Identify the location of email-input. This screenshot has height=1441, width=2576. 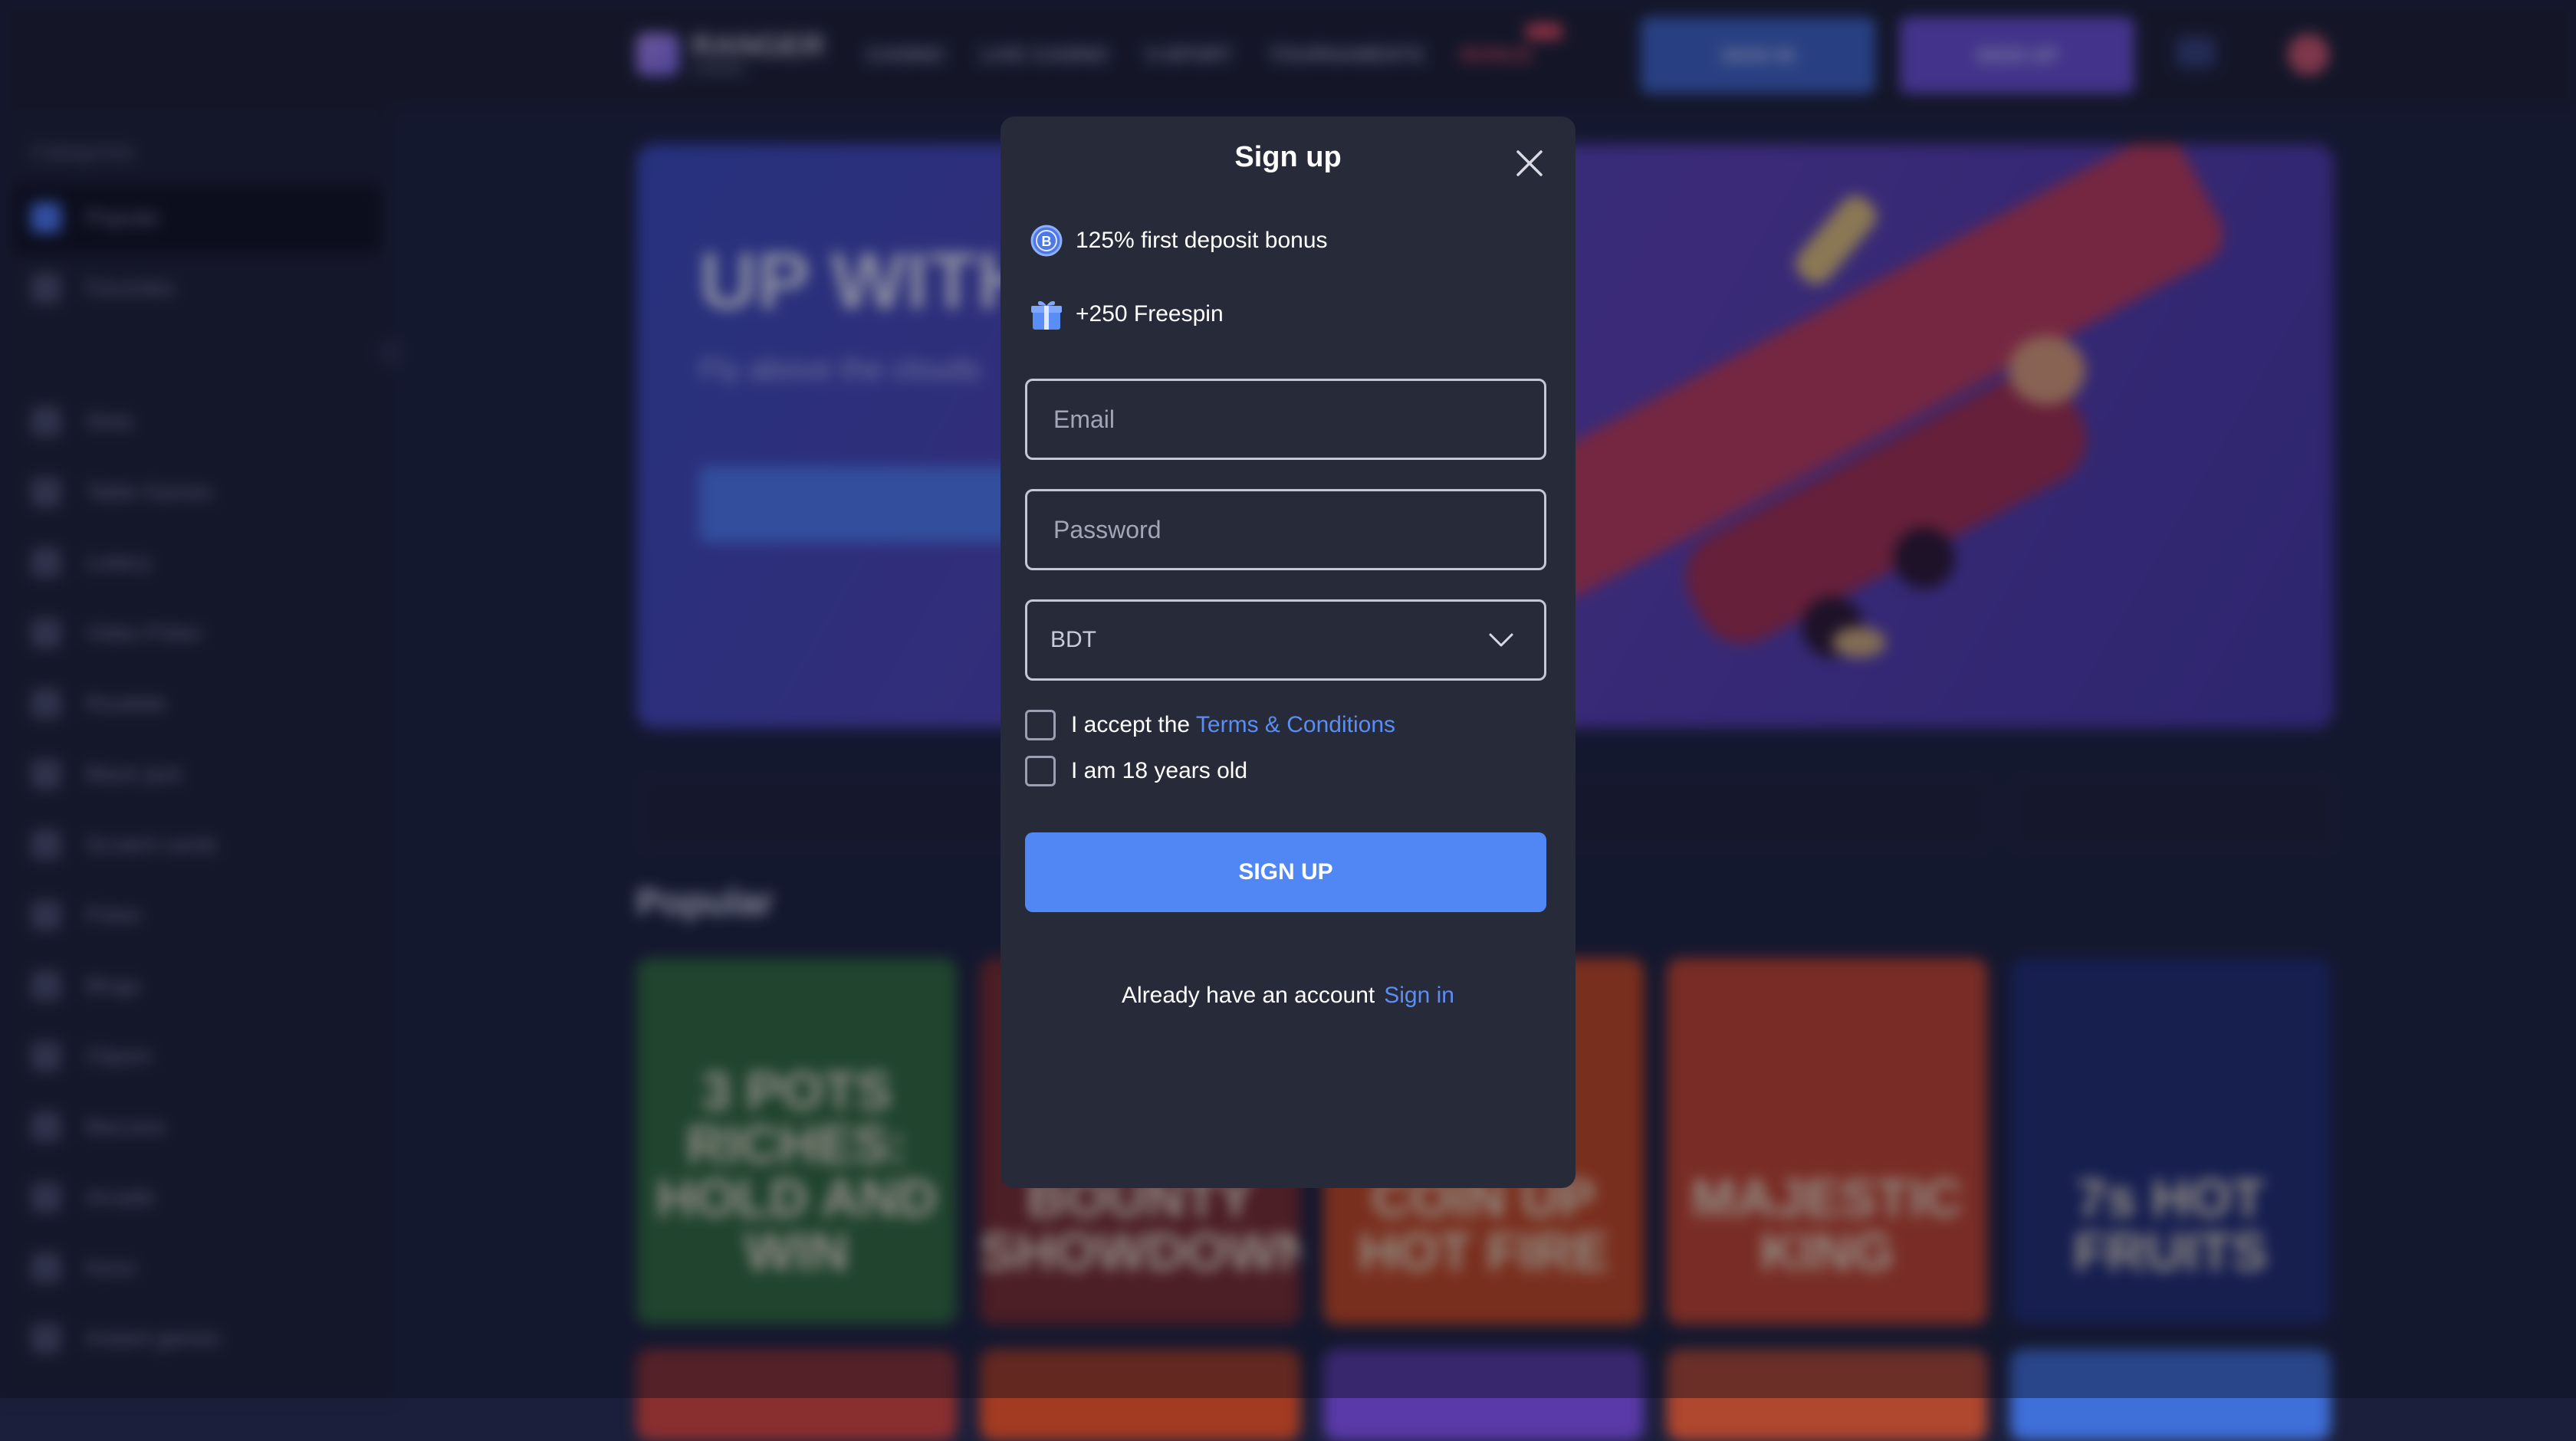
(1286, 420).